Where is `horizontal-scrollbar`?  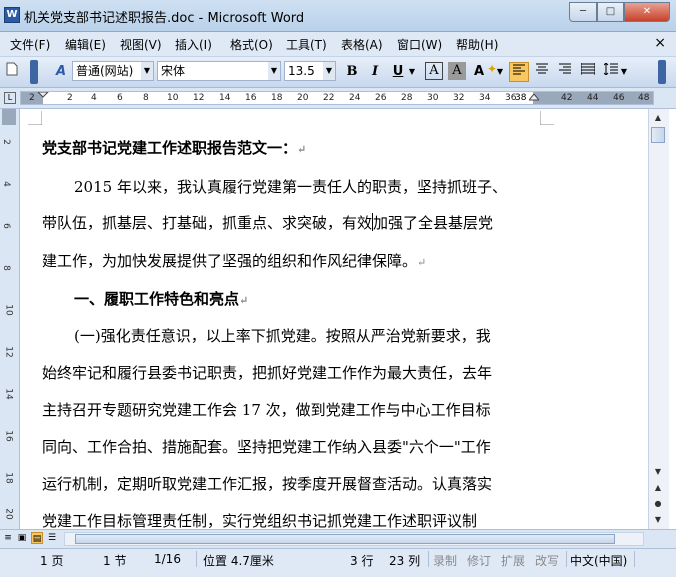 horizontal-scrollbar is located at coordinates (354, 539).